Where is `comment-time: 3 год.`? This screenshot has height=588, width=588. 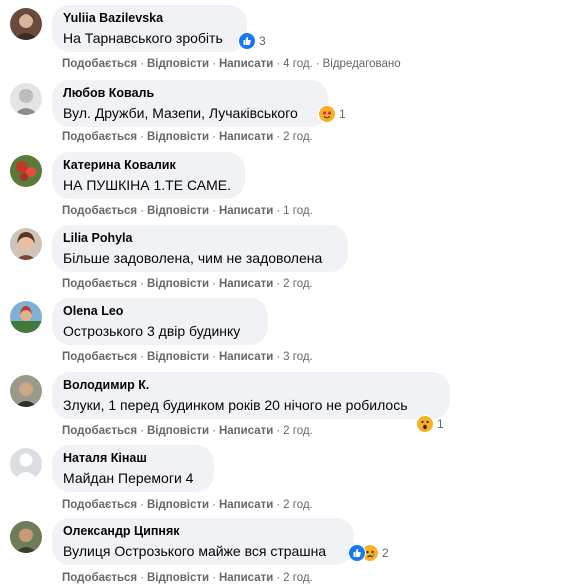 comment-time: 3 год. is located at coordinates (298, 357).